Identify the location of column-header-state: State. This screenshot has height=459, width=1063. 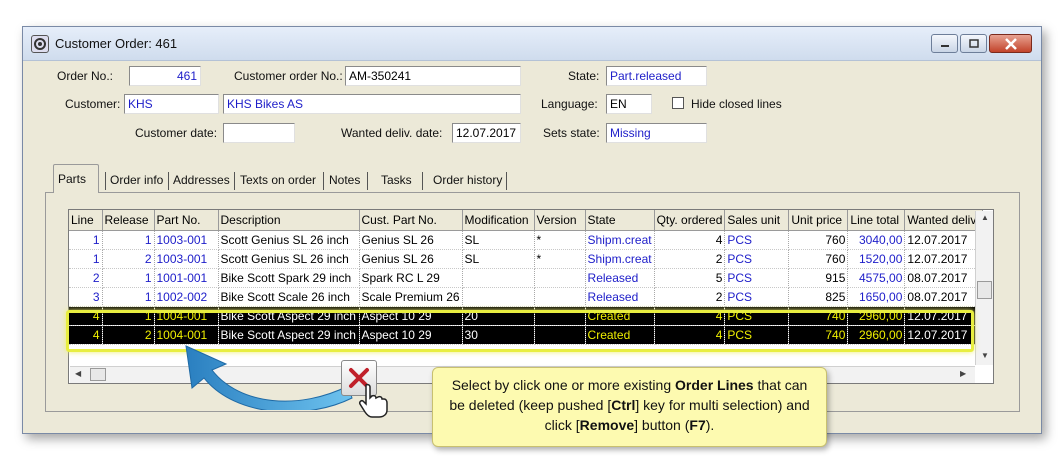
(620, 220).